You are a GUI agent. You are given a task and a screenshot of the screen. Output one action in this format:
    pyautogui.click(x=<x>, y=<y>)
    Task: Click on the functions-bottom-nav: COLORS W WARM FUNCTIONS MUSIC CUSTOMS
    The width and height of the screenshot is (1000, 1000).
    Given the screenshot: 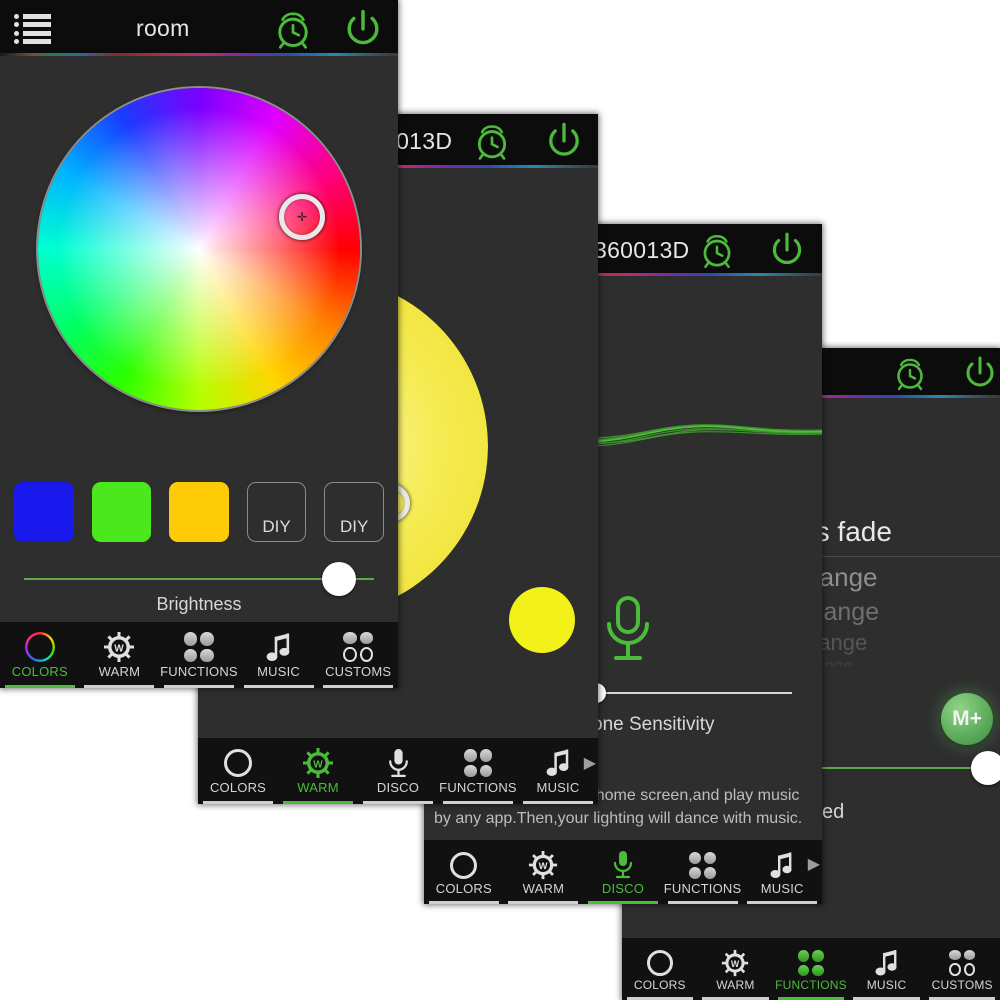 What is the action you would take?
    pyautogui.click(x=811, y=969)
    